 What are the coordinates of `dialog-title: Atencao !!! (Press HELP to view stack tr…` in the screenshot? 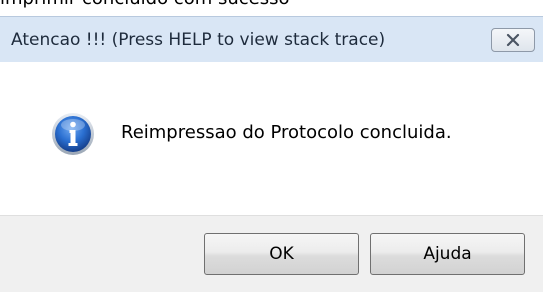 It's located at (198, 40).